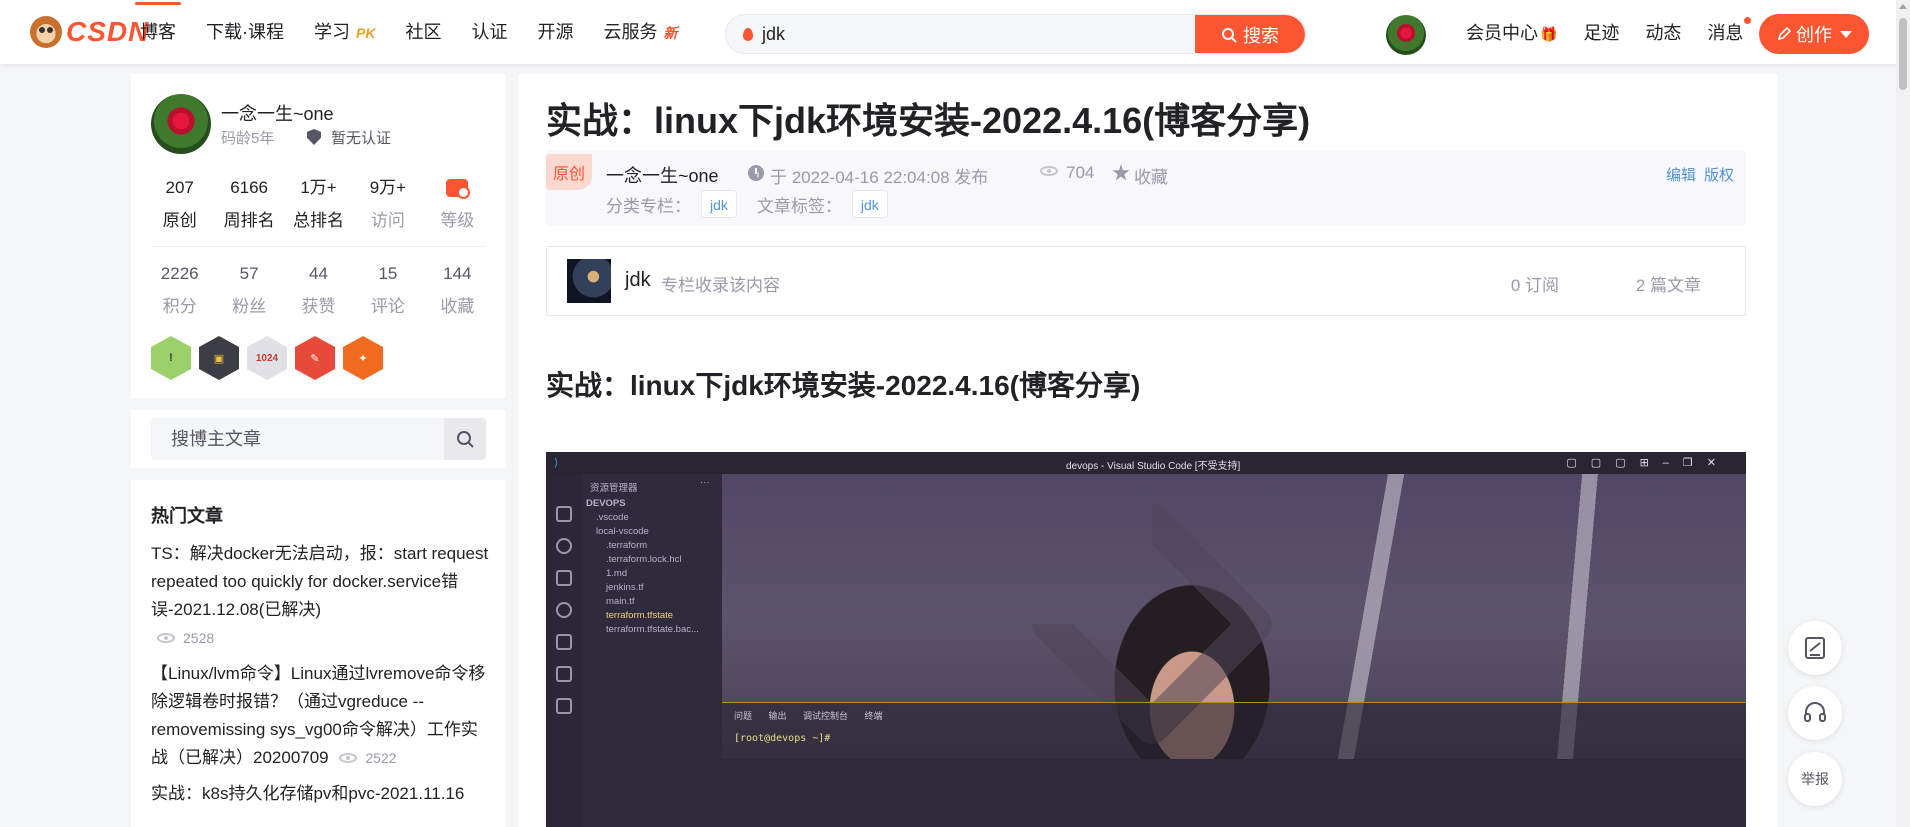  What do you see at coordinates (1534, 285) in the screenshot?
I see `column-subscriptions: 0 订阅` at bounding box center [1534, 285].